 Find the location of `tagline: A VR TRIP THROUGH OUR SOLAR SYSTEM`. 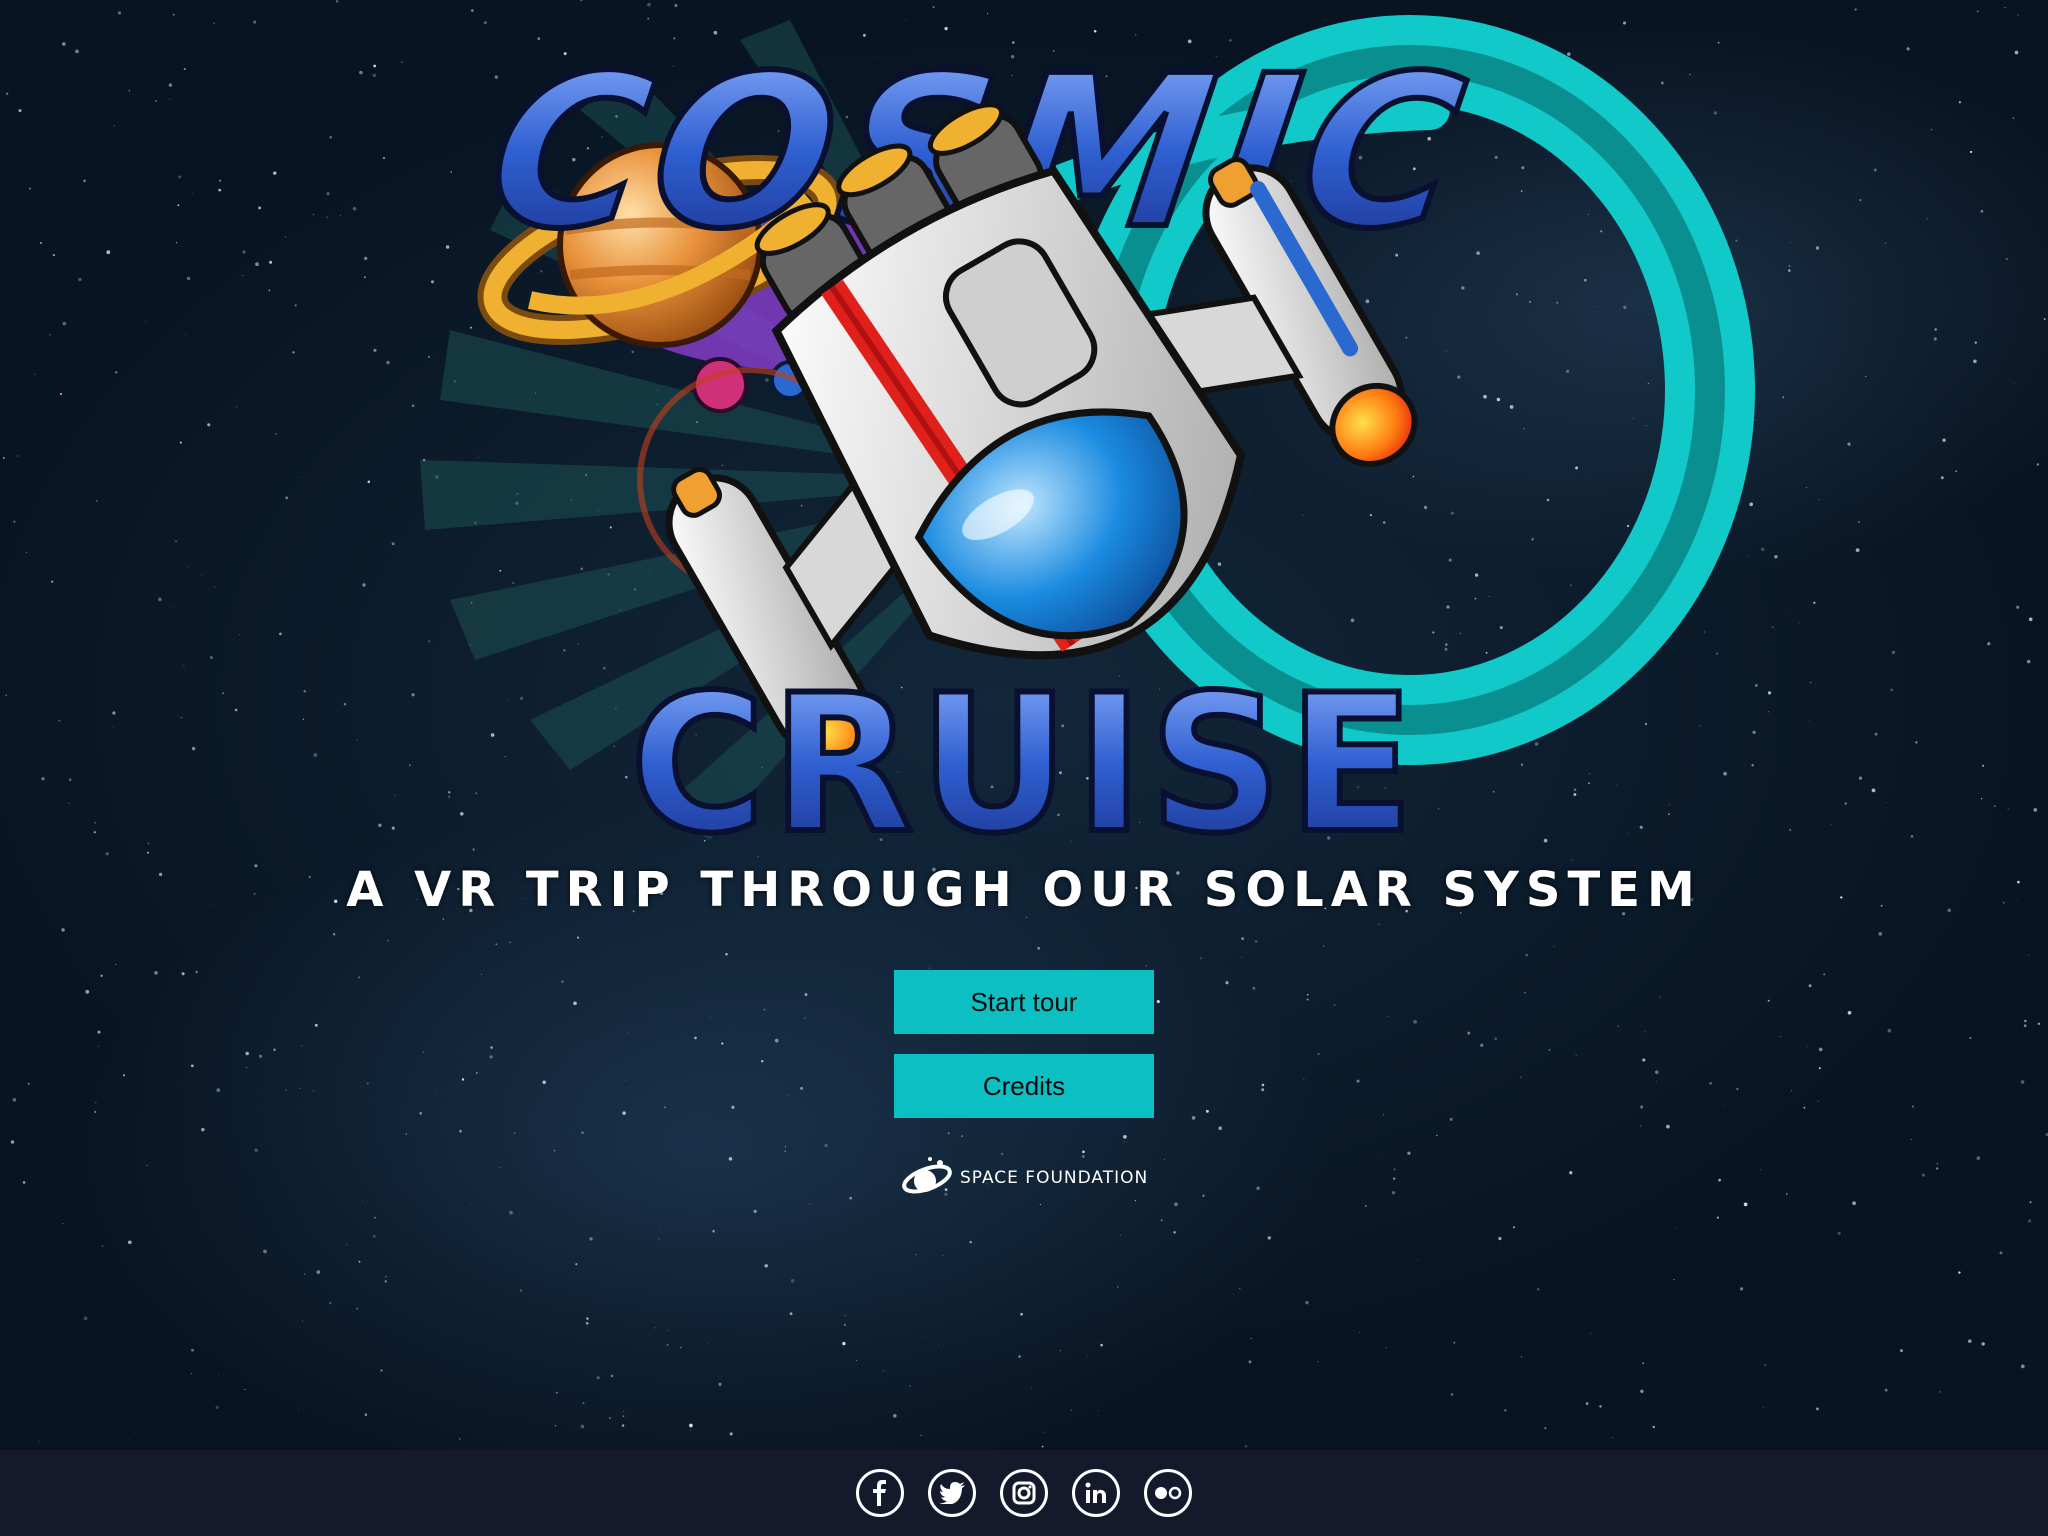

tagline: A VR TRIP THROUGH OUR SOLAR SYSTEM is located at coordinates (1024, 890).